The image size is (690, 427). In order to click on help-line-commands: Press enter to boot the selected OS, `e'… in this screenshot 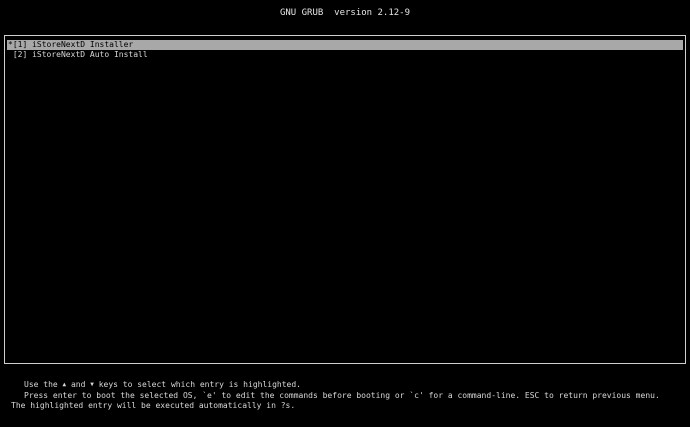, I will do `click(342, 395)`.